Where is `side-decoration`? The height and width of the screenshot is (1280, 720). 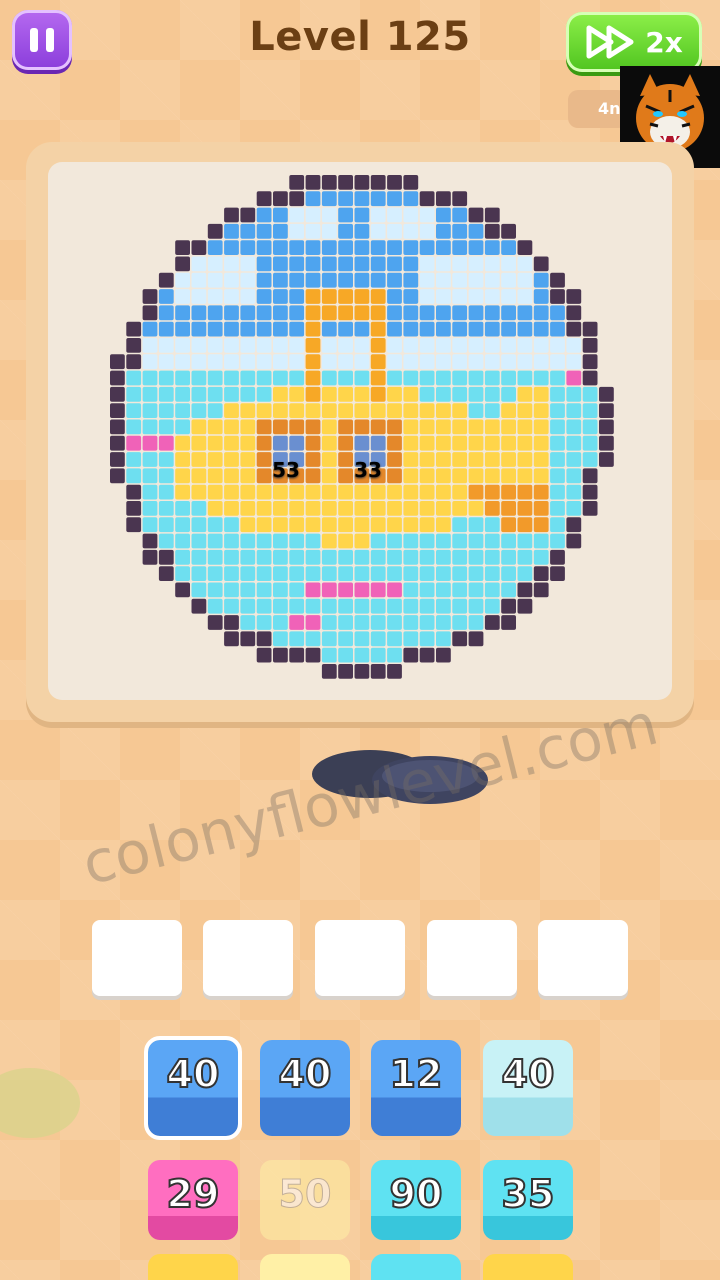 side-decoration is located at coordinates (40, 1103).